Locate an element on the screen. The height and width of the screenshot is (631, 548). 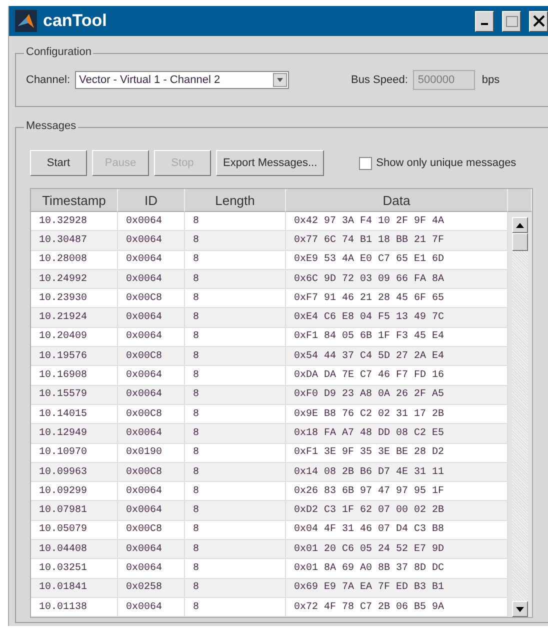
toolbar-button: Start is located at coordinates (58, 163).